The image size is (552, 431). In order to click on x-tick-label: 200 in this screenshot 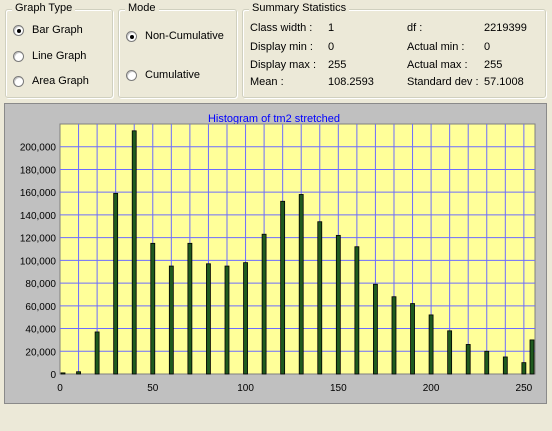, I will do `click(431, 388)`.